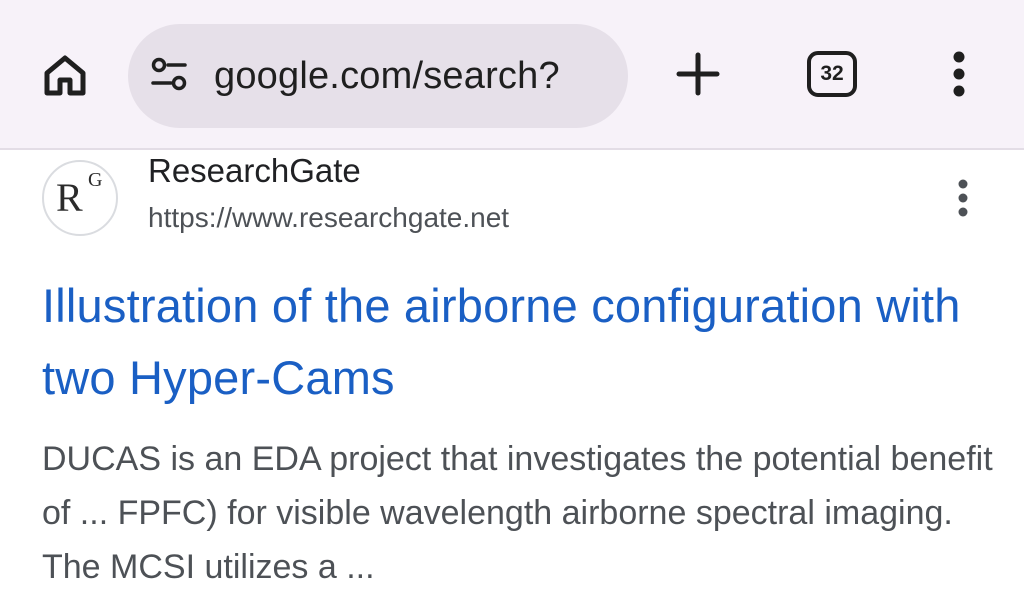  I want to click on site-favicon: R G, so click(80, 198).